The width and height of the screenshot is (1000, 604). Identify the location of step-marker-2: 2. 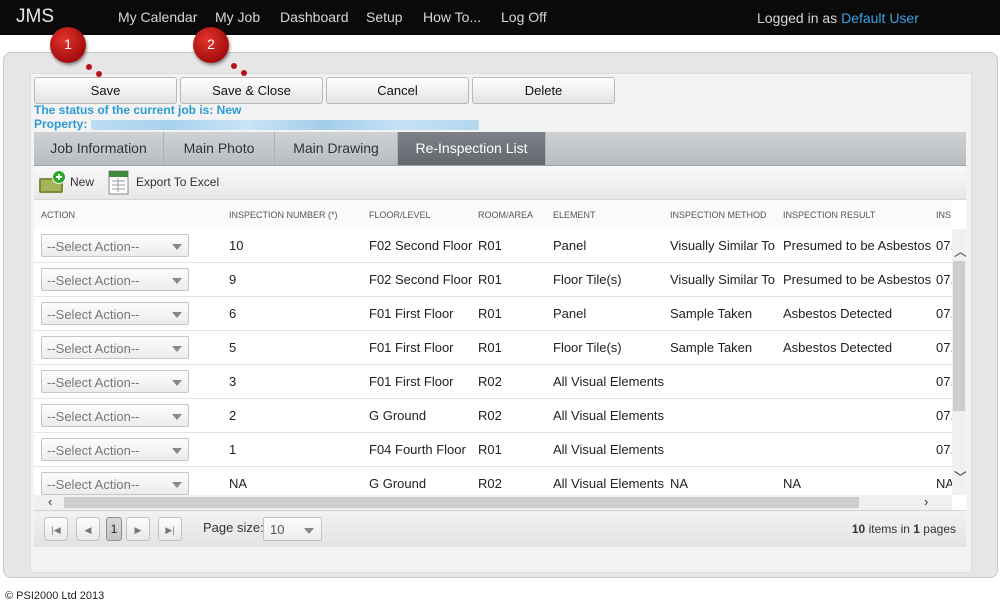
(211, 45).